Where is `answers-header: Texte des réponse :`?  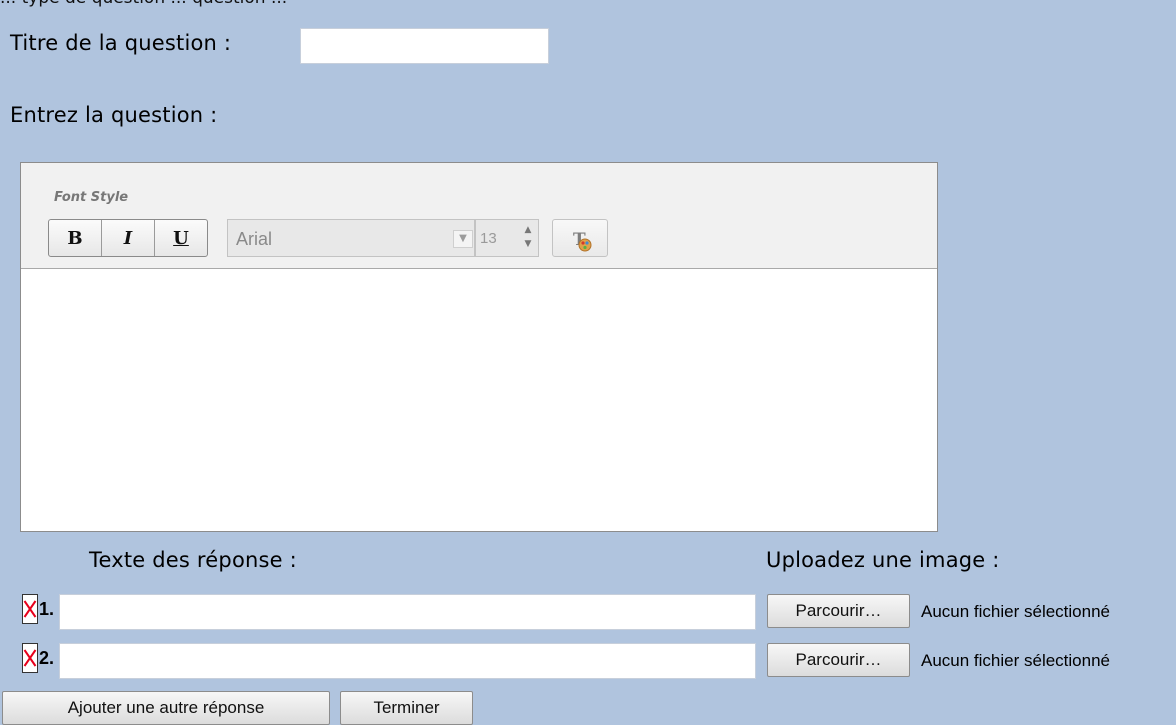
answers-header: Texte des réponse : is located at coordinates (193, 560).